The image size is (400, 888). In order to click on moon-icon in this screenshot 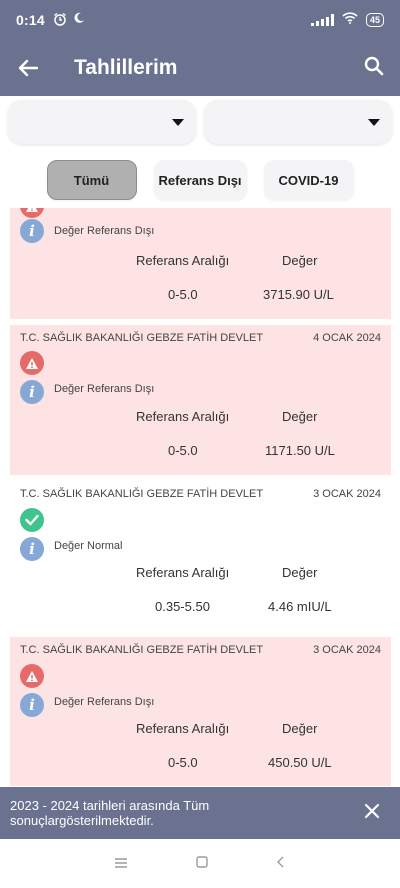, I will do `click(79, 20)`.